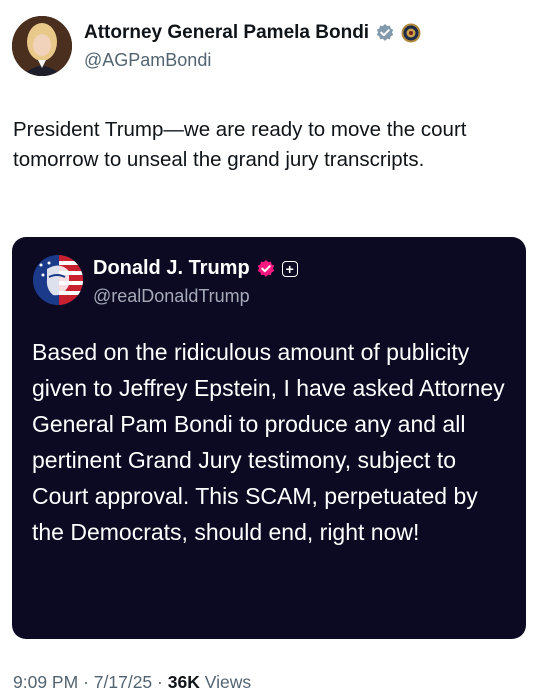  I want to click on avatar-portrait-icon, so click(42, 46).